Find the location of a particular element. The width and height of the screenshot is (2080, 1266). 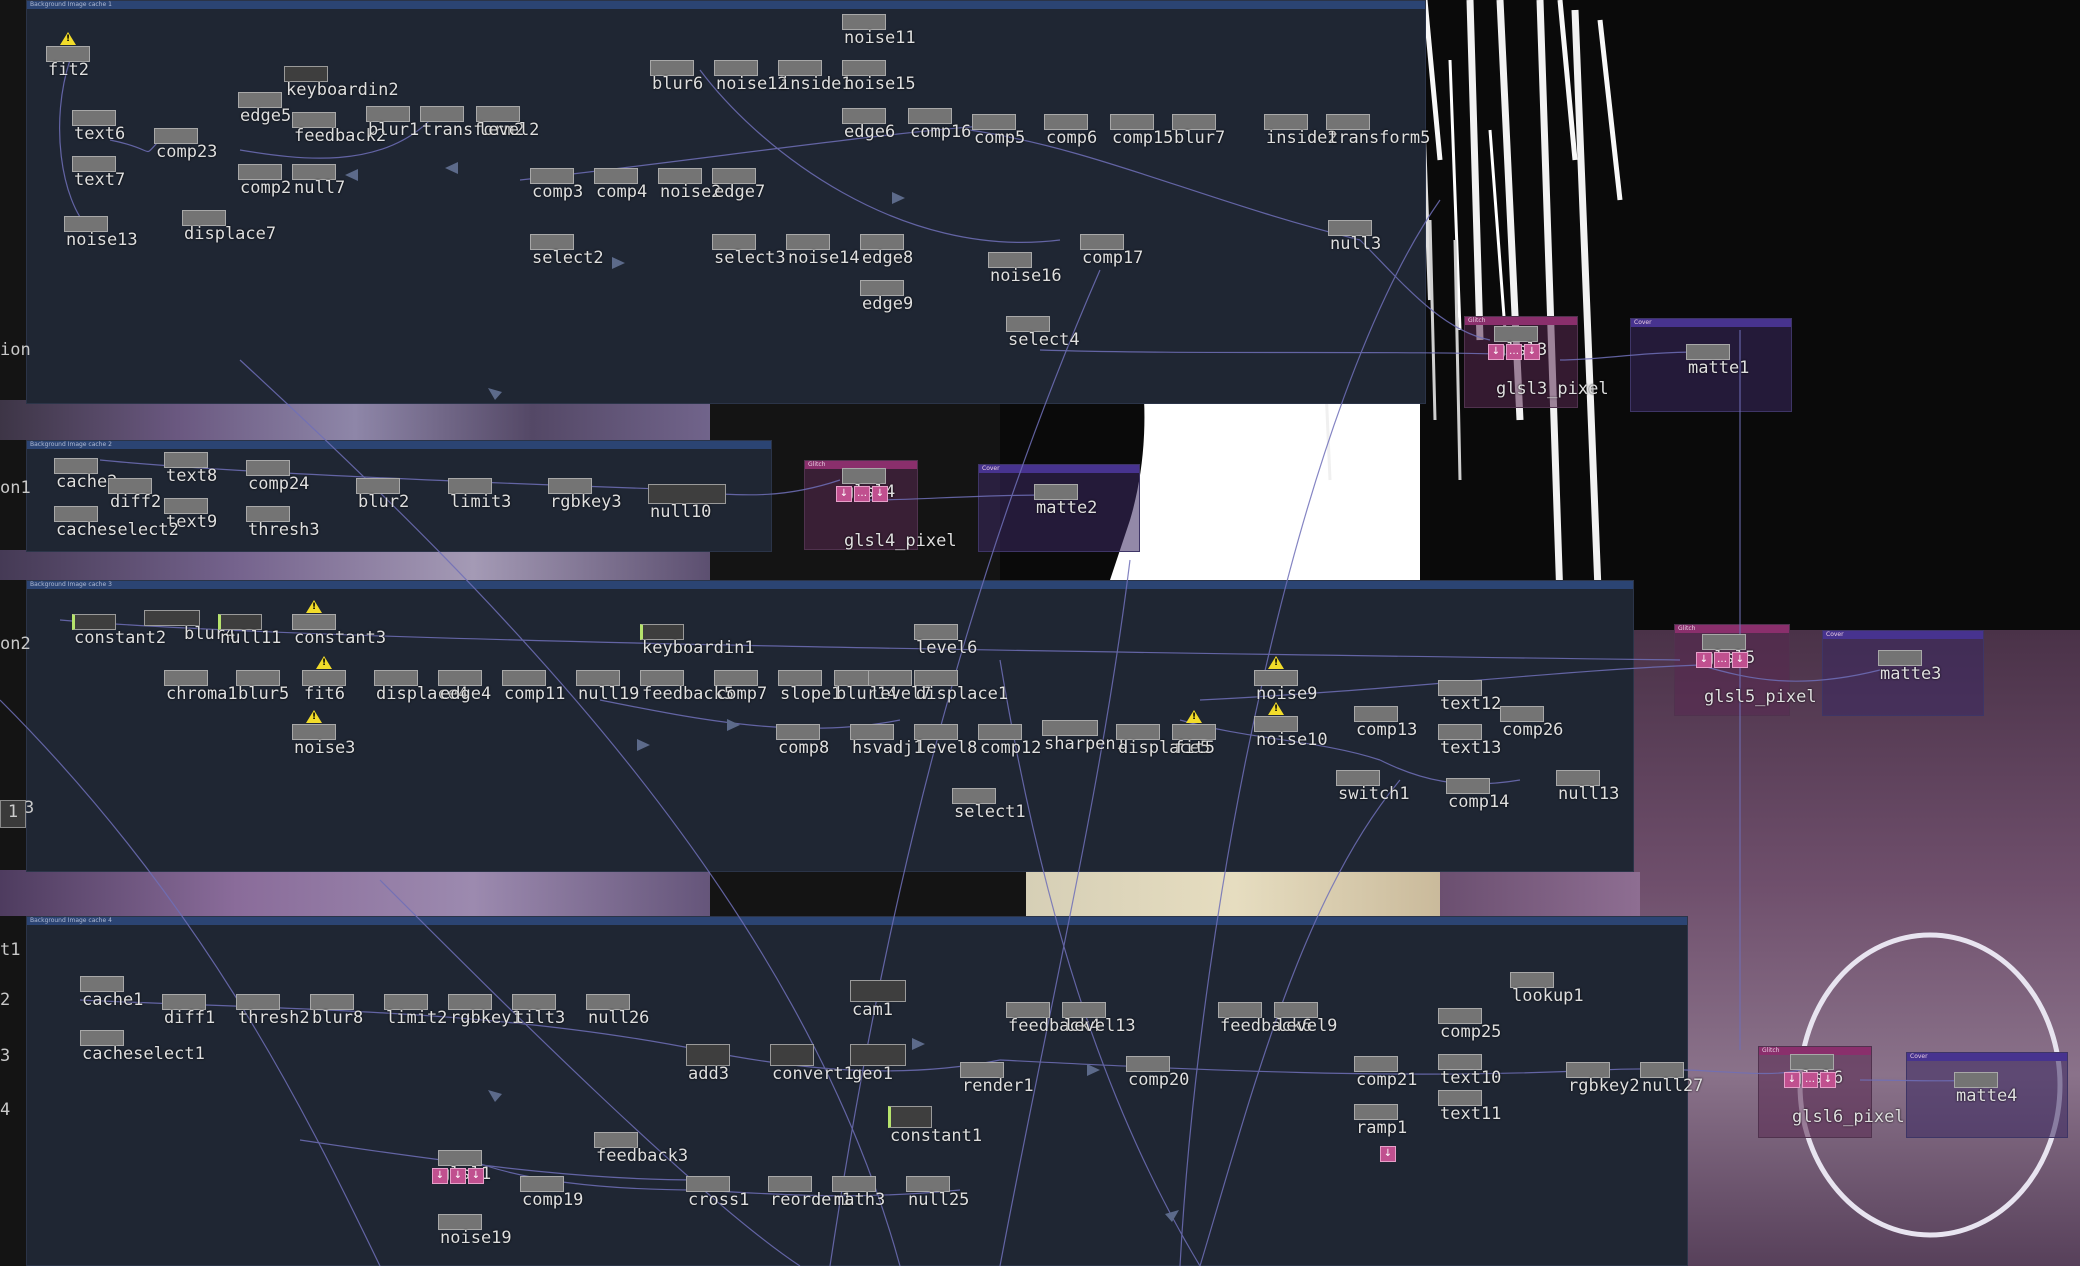

glsl-pins: ↓ ↓ ↓ is located at coordinates (458, 1176).